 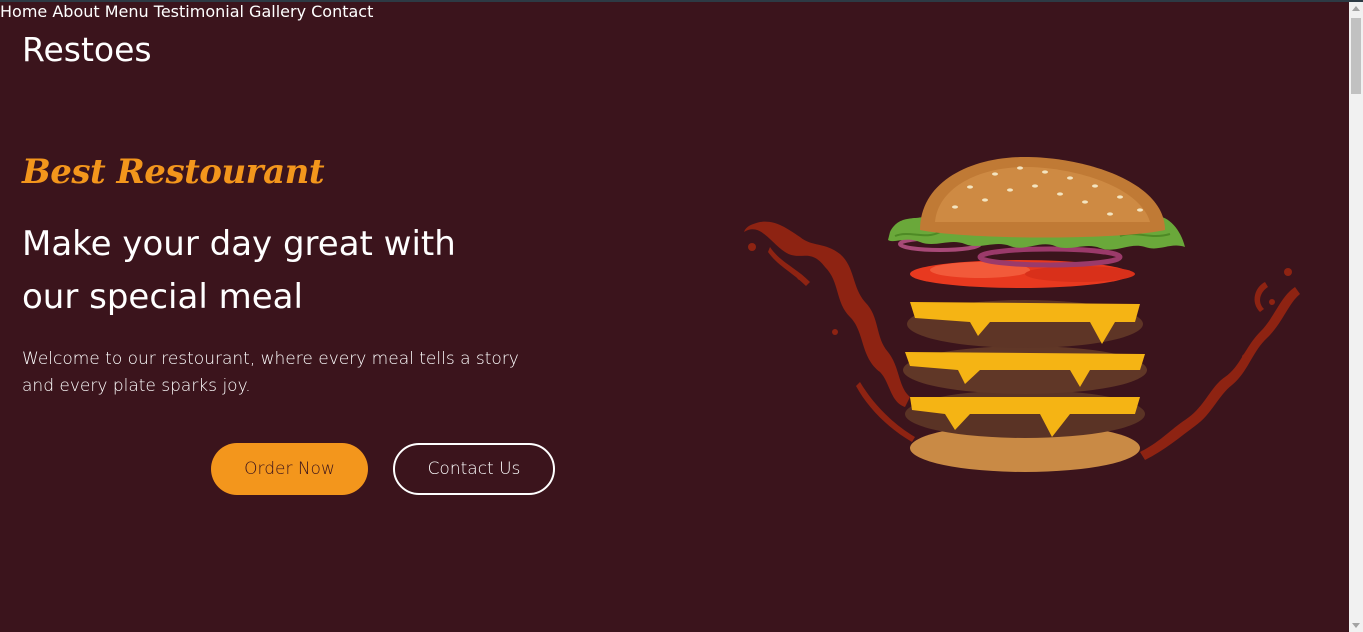 I want to click on hero-subtitle: Best Restourant, so click(x=173, y=172).